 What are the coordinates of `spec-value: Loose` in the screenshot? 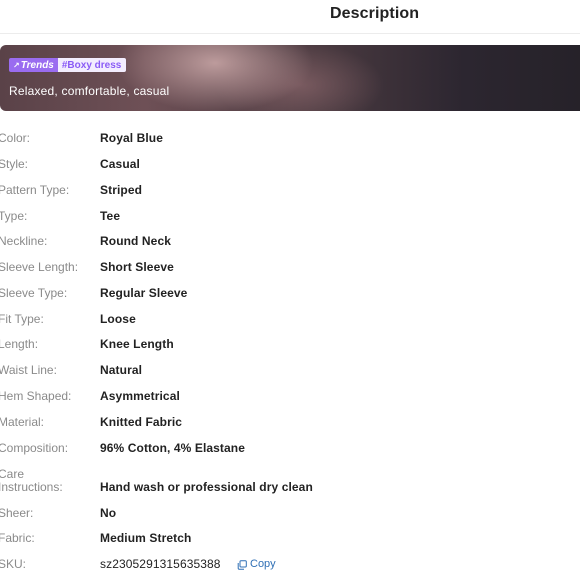 It's located at (118, 319).